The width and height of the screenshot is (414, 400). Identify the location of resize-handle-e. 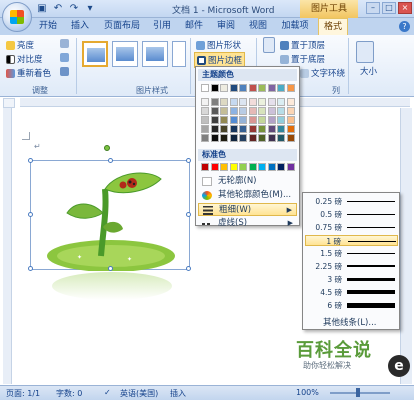
(188, 214).